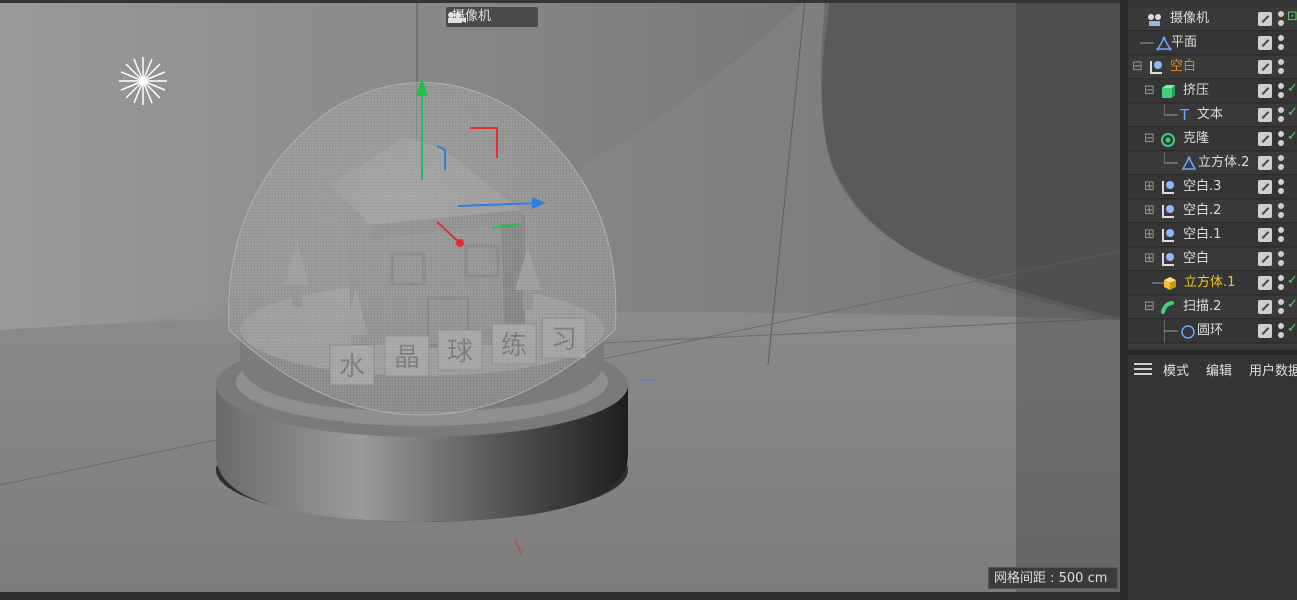  I want to click on object-name: 文本, so click(1210, 114).